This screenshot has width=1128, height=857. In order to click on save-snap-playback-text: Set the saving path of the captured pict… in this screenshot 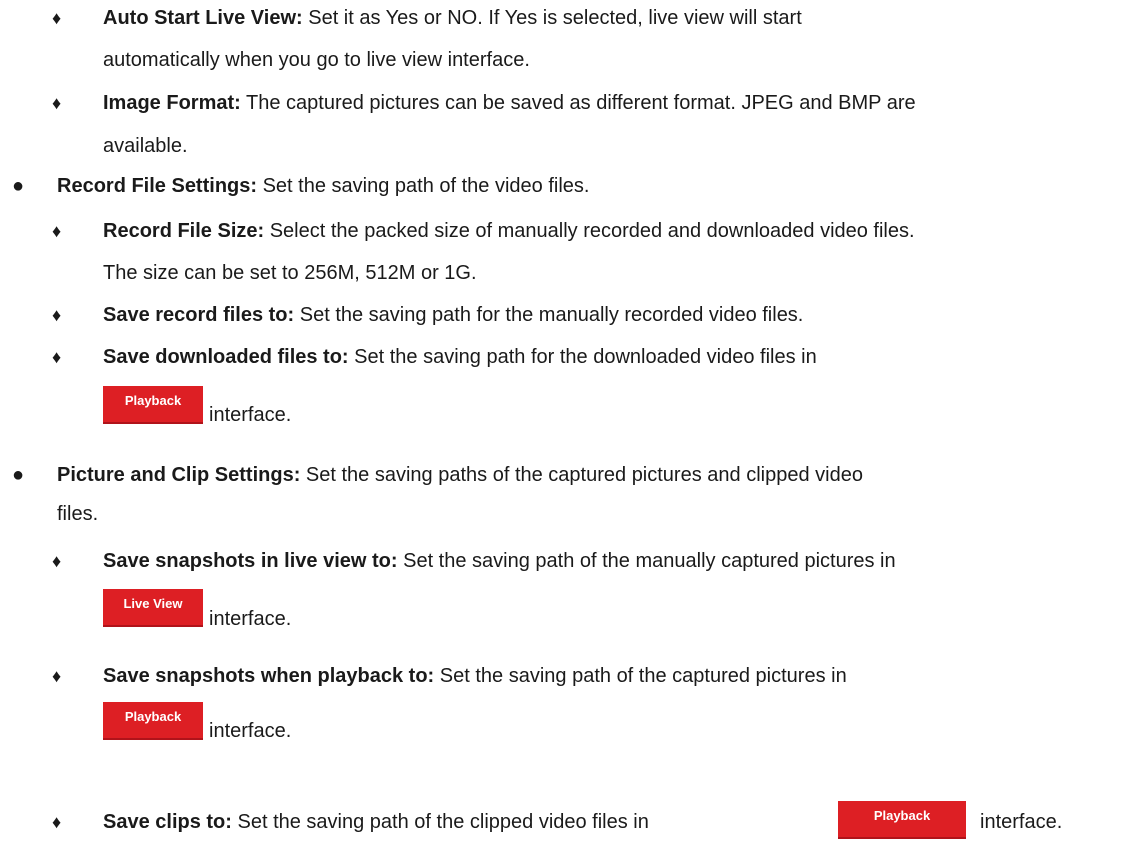, I will do `click(640, 676)`.